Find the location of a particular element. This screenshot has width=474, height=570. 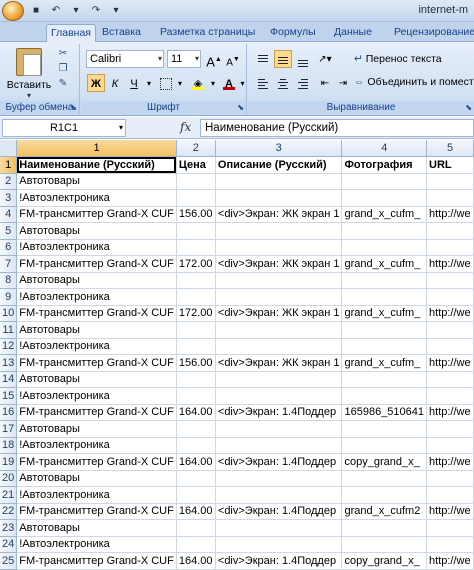

row-header: 23 is located at coordinates (9, 528).